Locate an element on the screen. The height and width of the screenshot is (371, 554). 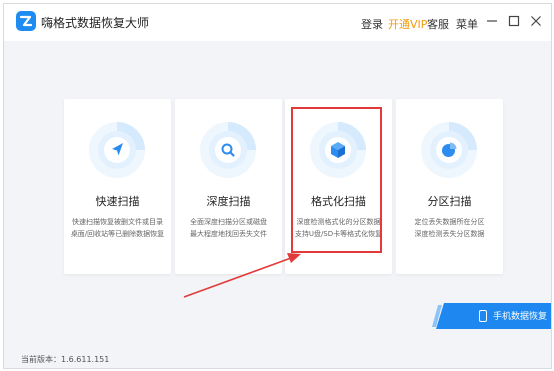
card-description-line: 定位丢失数据所在分区 is located at coordinates (449, 222).